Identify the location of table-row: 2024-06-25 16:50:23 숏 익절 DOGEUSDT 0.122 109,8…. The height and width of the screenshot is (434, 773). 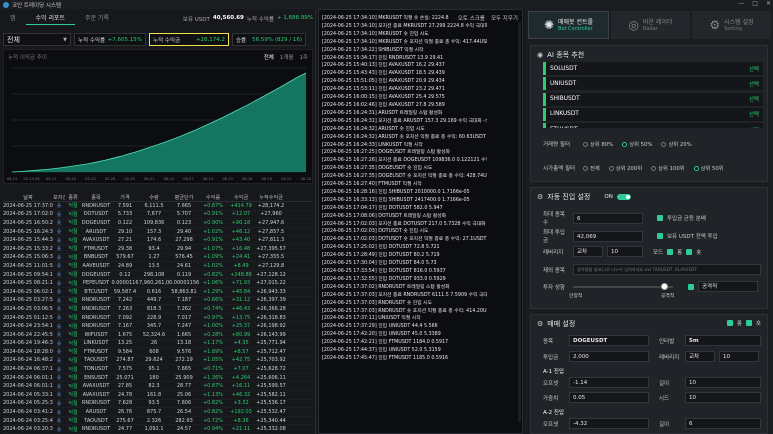
(158, 223).